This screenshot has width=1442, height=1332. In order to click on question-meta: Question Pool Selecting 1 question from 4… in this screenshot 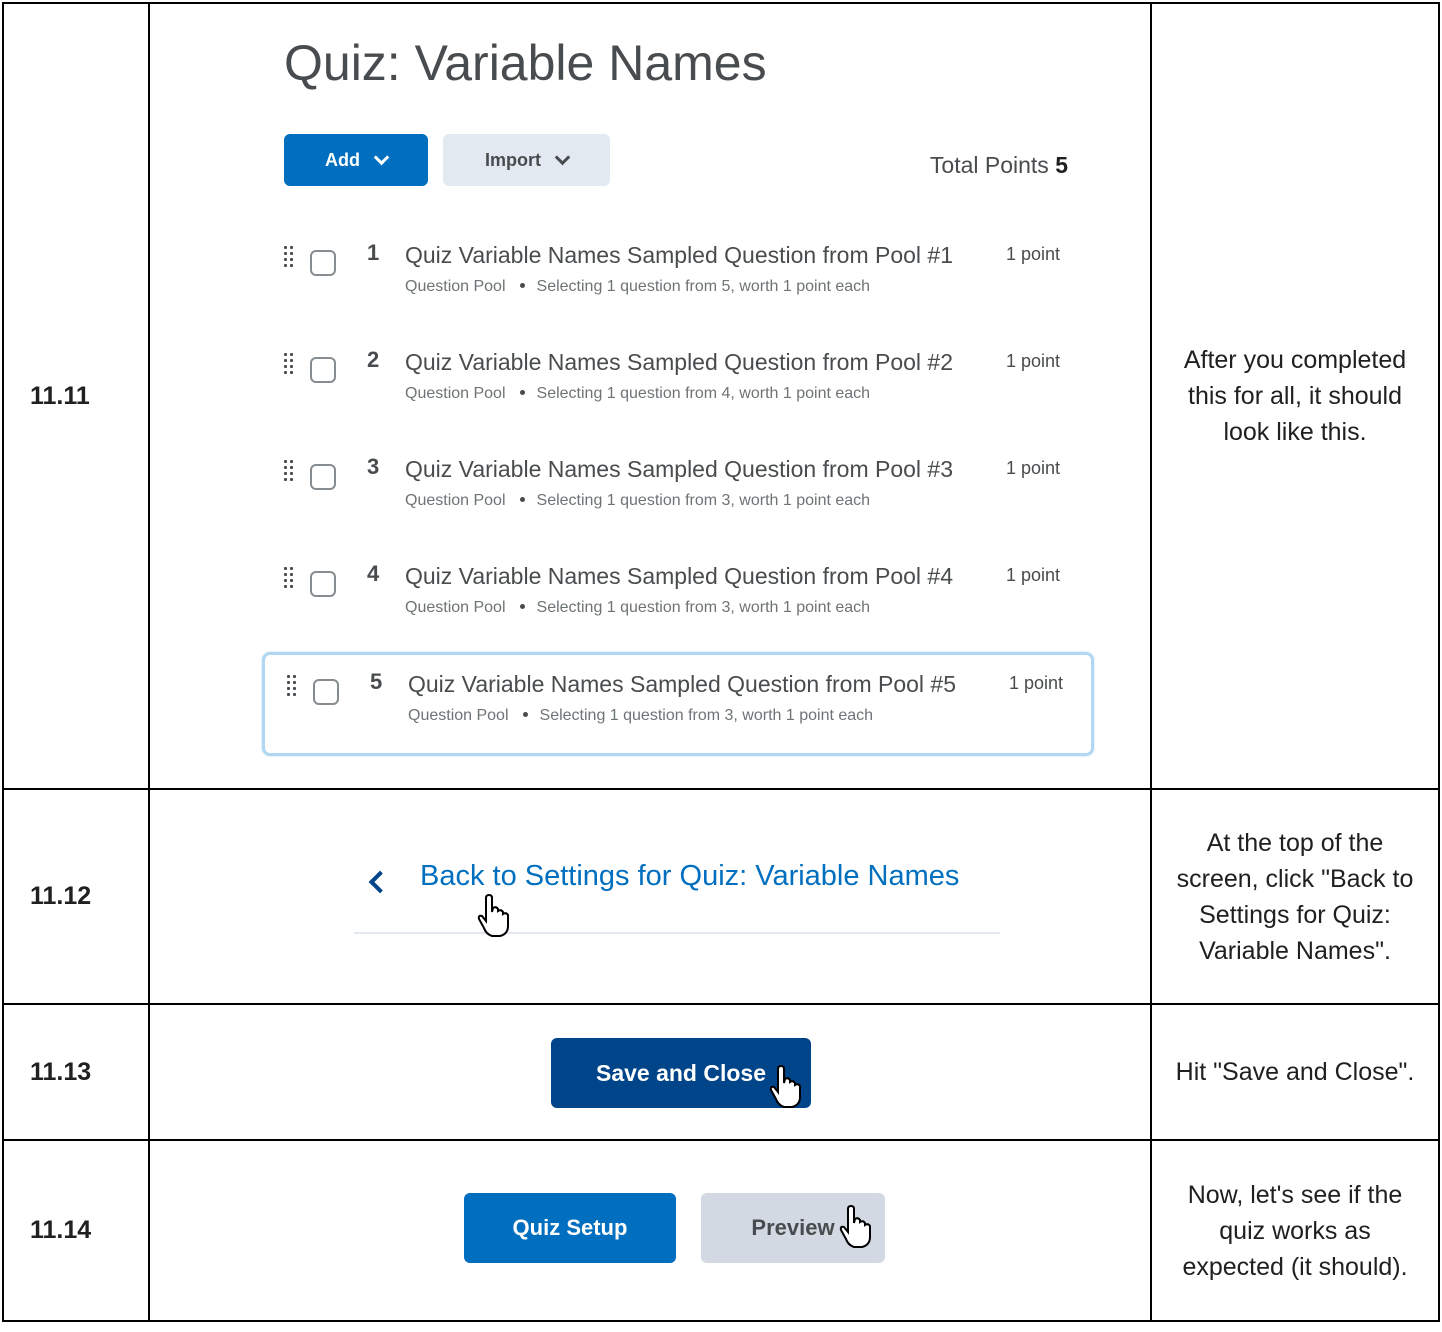, I will do `click(637, 394)`.